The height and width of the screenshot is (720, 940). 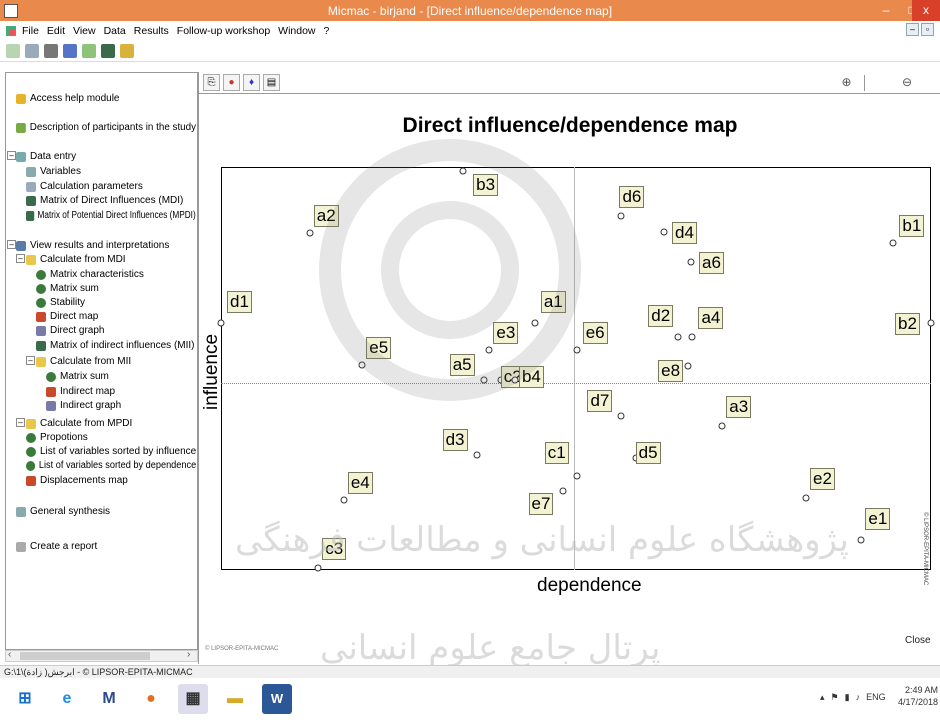 I want to click on tree-item: Matrix of indirect influences (MII), so click(x=115, y=345).